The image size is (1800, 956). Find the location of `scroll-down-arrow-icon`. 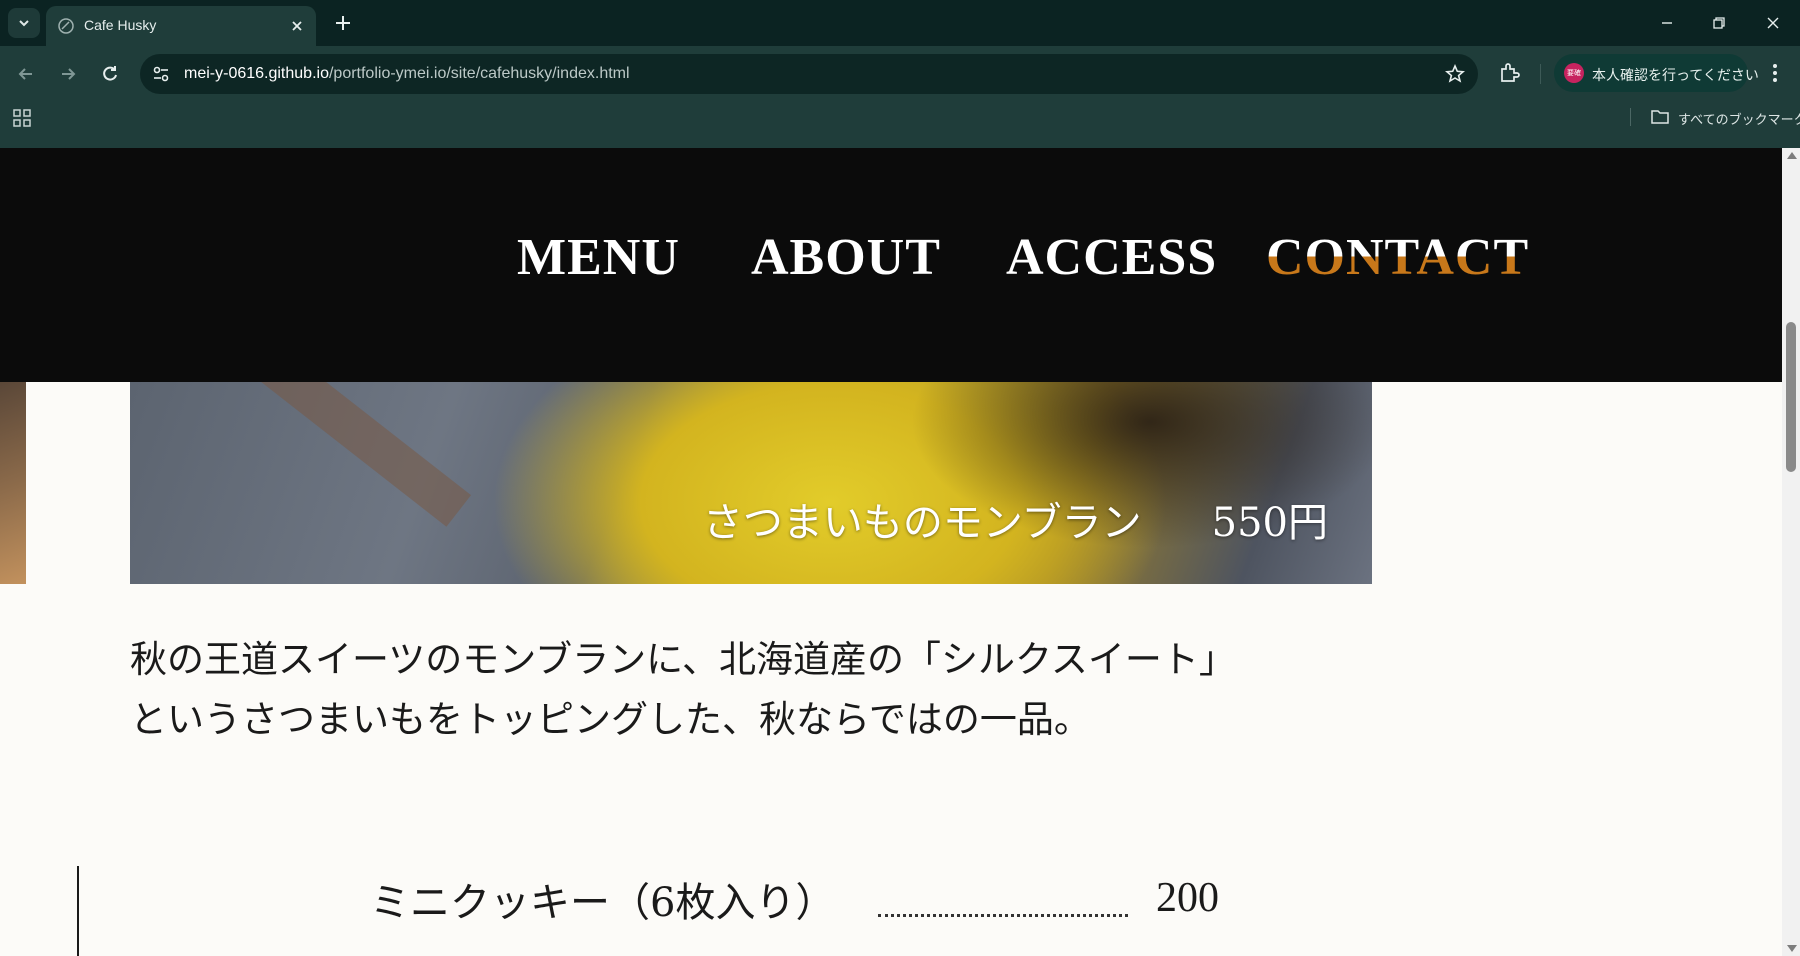

scroll-down-arrow-icon is located at coordinates (1792, 948).